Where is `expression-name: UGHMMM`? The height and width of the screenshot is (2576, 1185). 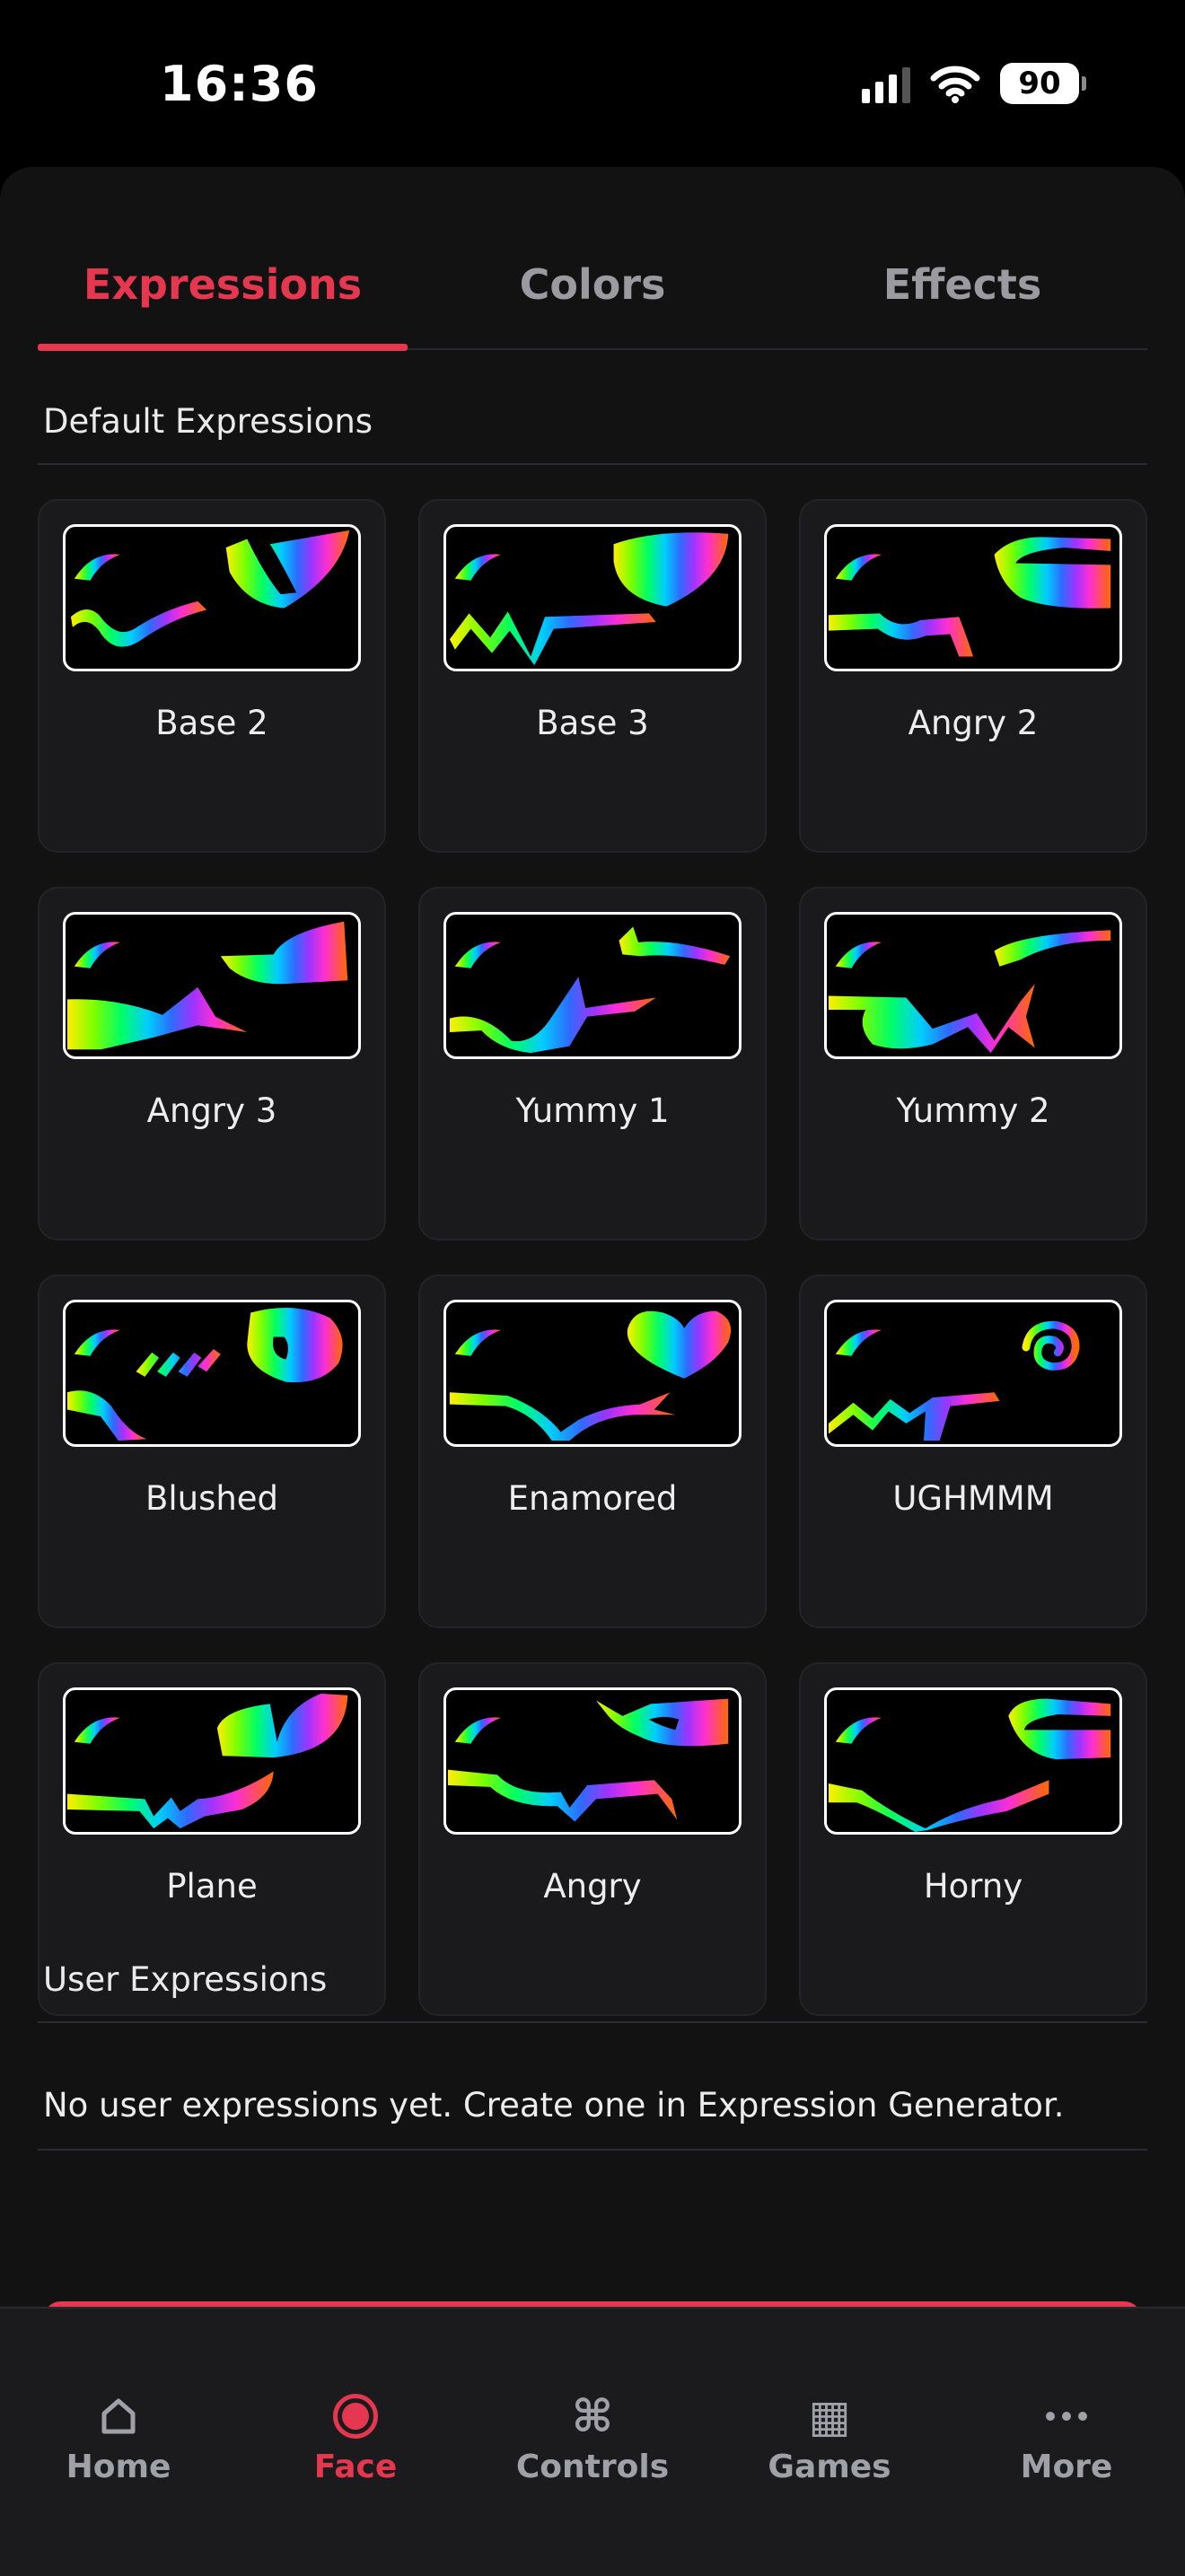 expression-name: UGHMMM is located at coordinates (973, 1498).